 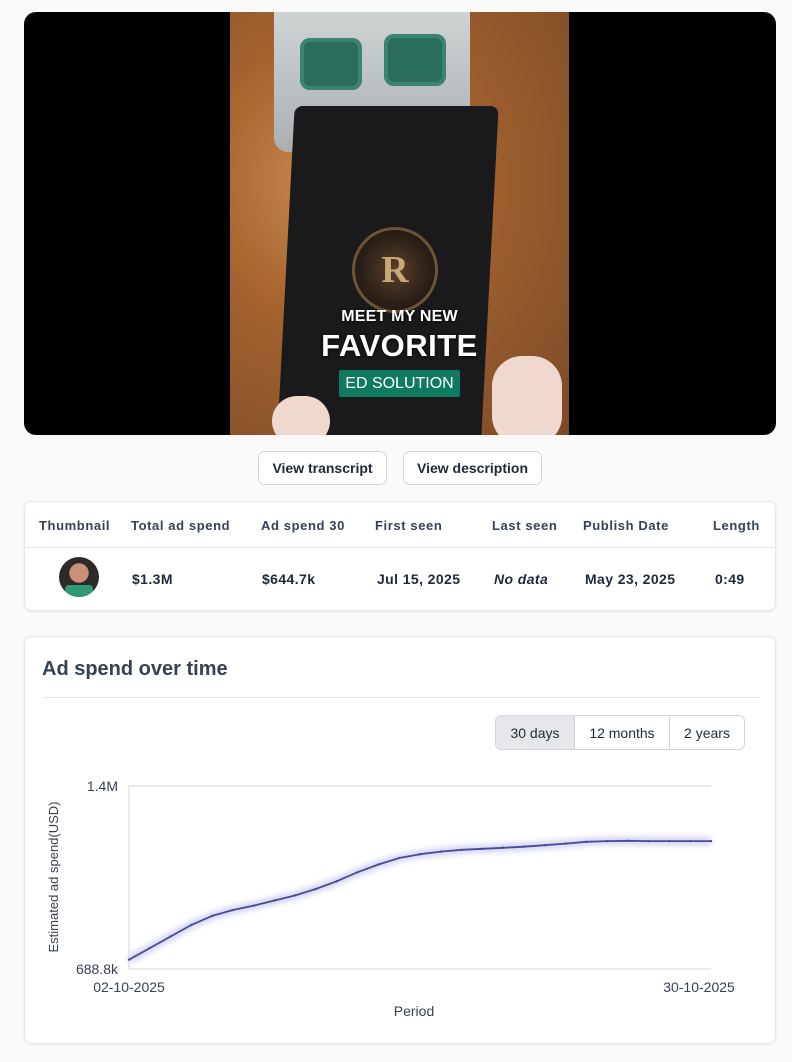 I want to click on series-line-glow, so click(x=419, y=900).